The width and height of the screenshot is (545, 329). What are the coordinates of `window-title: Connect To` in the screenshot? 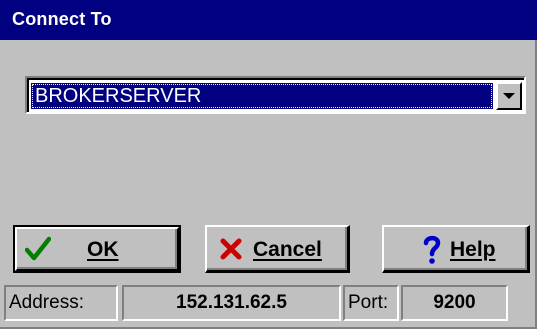 It's located at (62, 19).